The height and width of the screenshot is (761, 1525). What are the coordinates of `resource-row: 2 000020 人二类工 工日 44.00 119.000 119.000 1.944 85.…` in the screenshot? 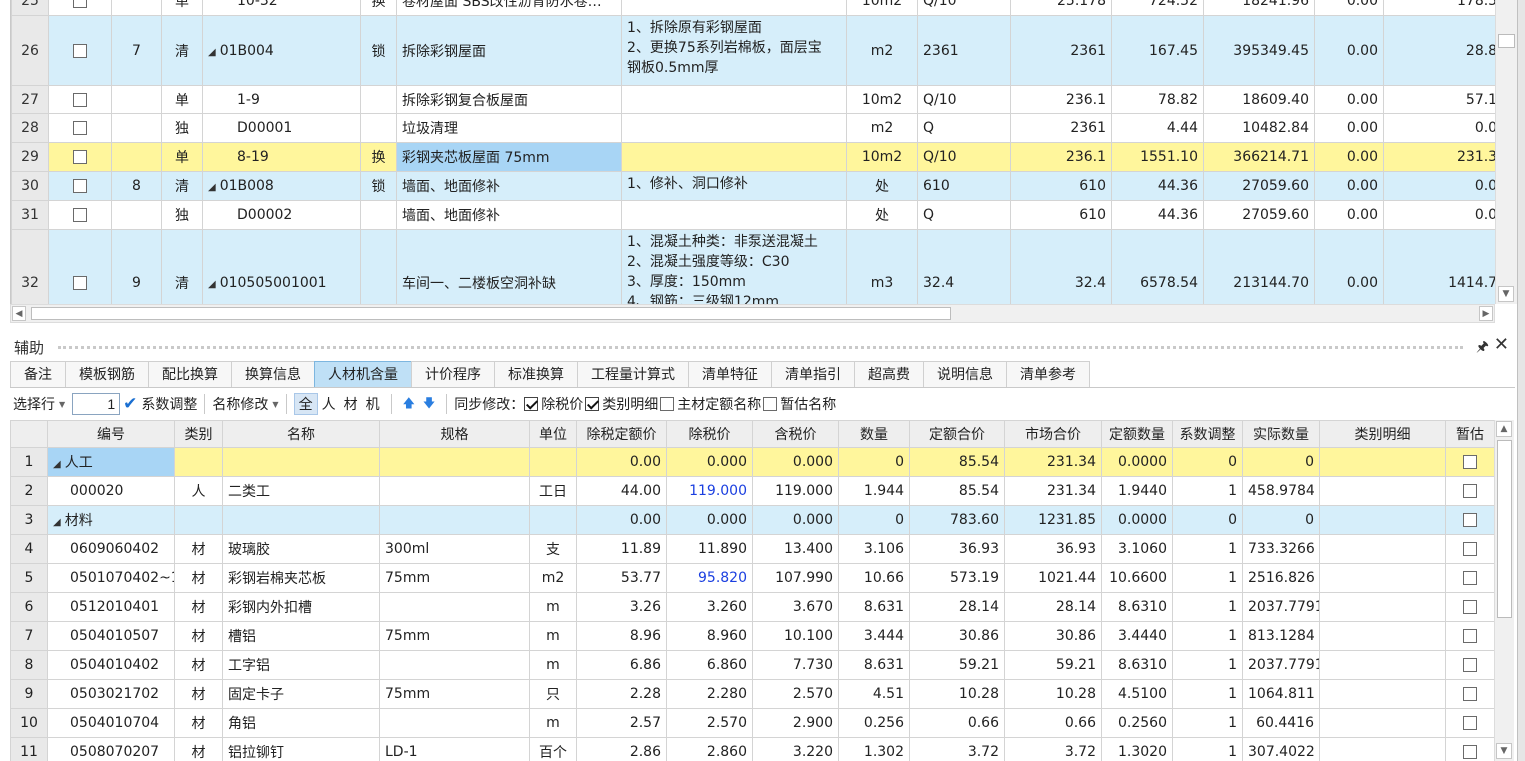 It's located at (752, 491).